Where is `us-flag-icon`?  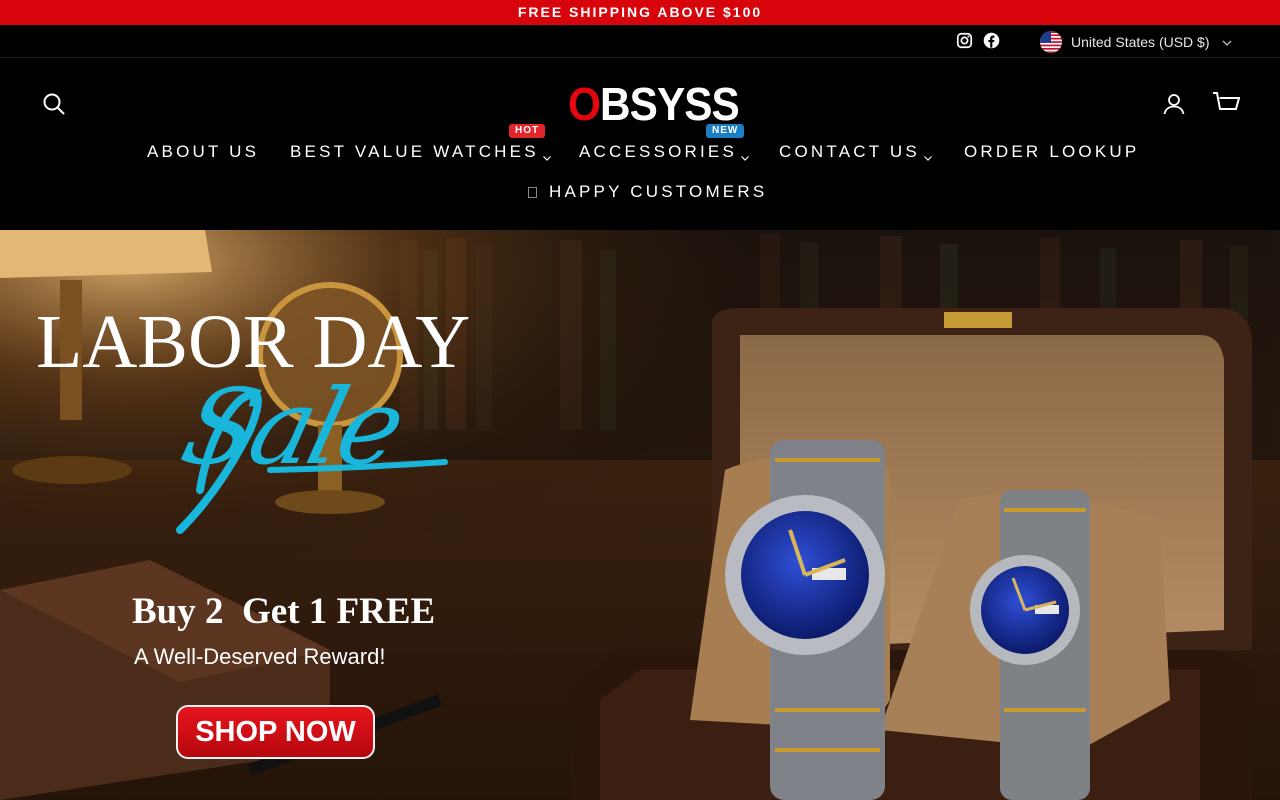 us-flag-icon is located at coordinates (1051, 42).